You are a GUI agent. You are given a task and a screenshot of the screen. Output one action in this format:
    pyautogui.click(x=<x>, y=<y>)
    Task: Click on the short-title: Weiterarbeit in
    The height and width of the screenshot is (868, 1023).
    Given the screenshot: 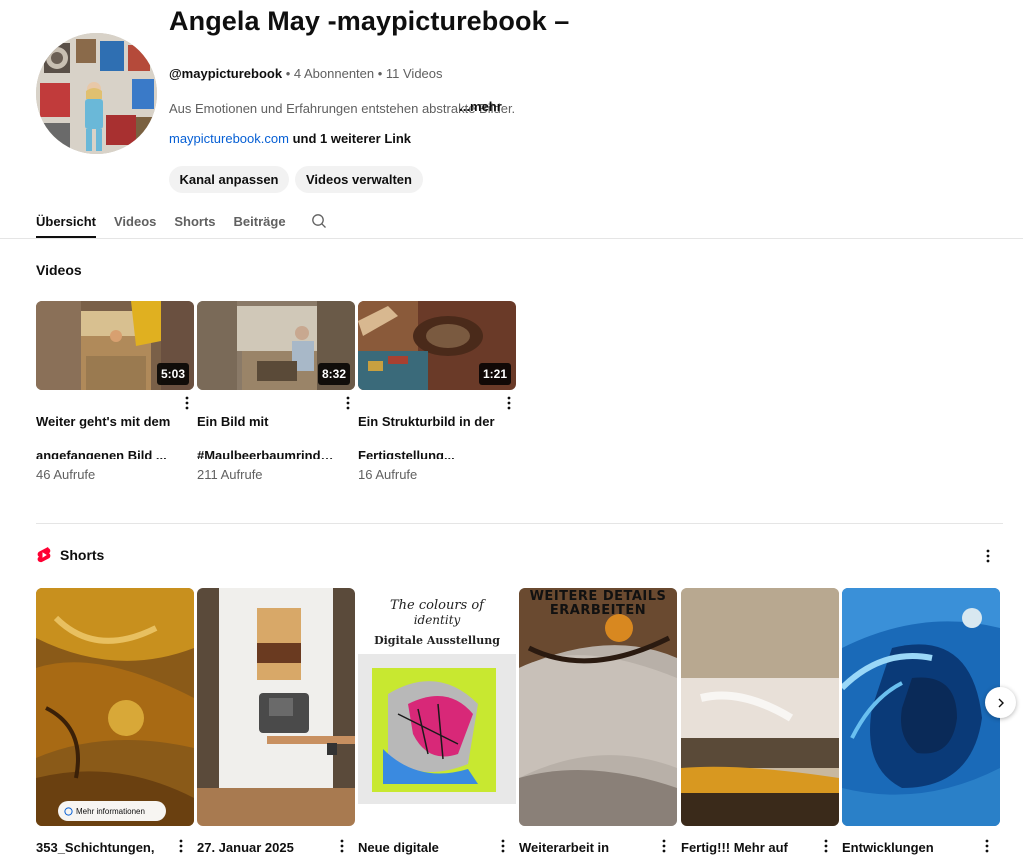 What is the action you would take?
    pyautogui.click(x=584, y=847)
    